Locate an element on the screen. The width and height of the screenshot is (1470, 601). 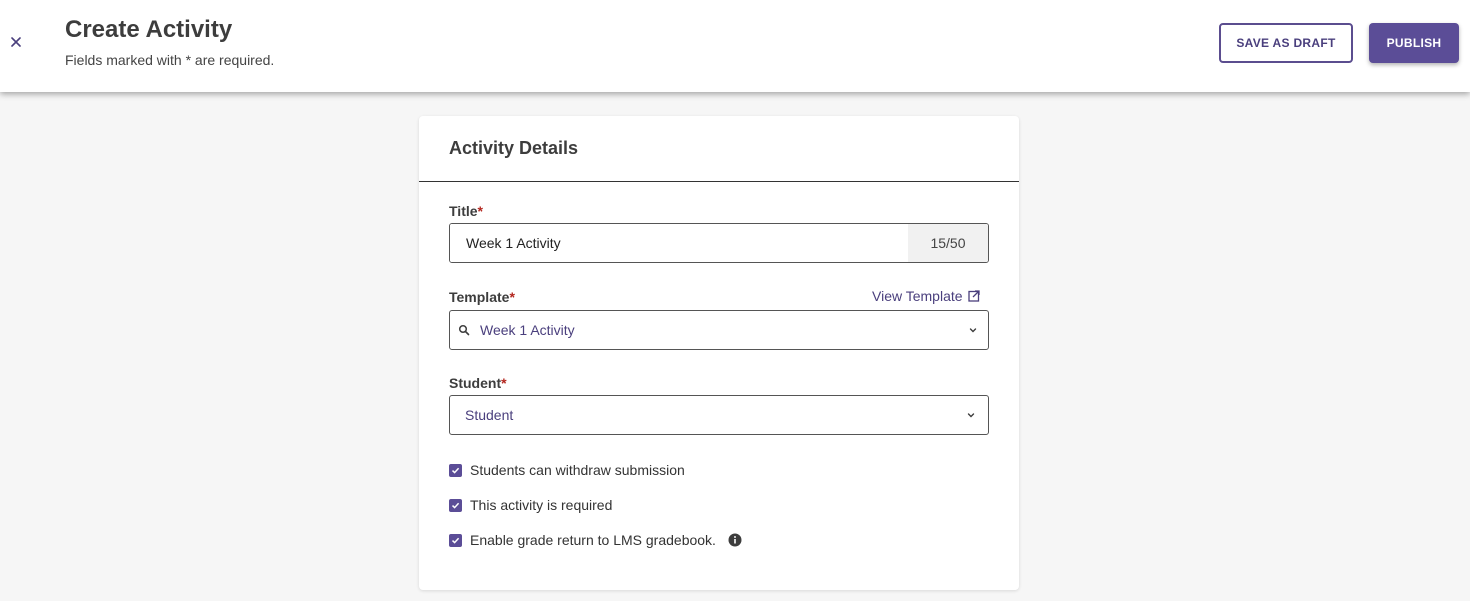
student-label: Student* is located at coordinates (478, 383).